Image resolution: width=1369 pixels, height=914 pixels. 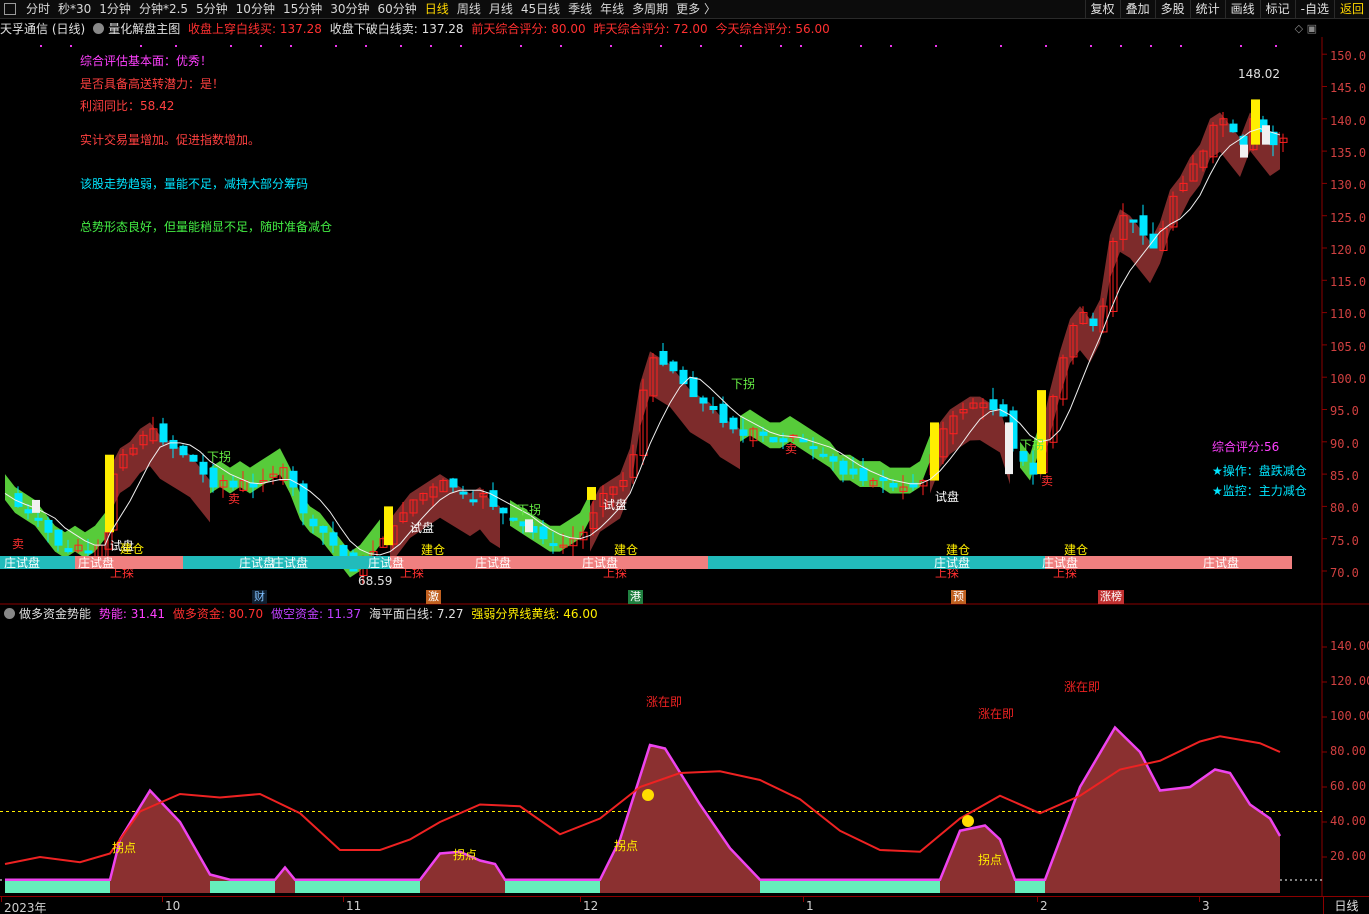 I want to click on indicator-tick-label: 80.00, so click(x=1348, y=751).